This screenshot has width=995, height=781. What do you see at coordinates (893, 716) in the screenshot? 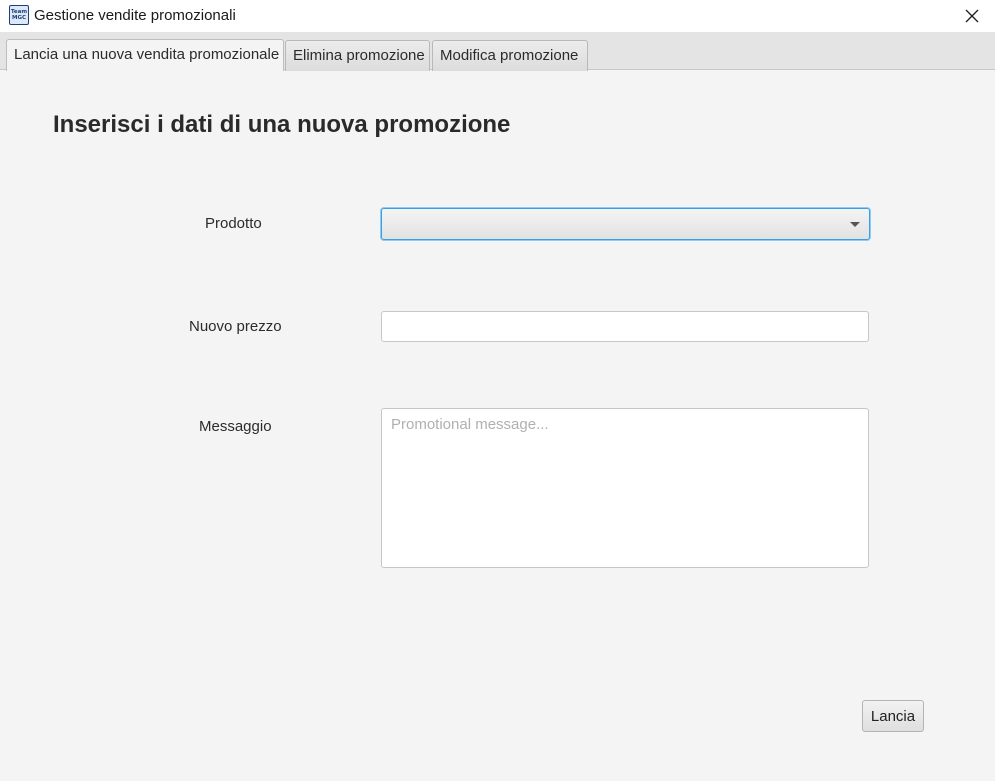
I see `launch-button: Lancia` at bounding box center [893, 716].